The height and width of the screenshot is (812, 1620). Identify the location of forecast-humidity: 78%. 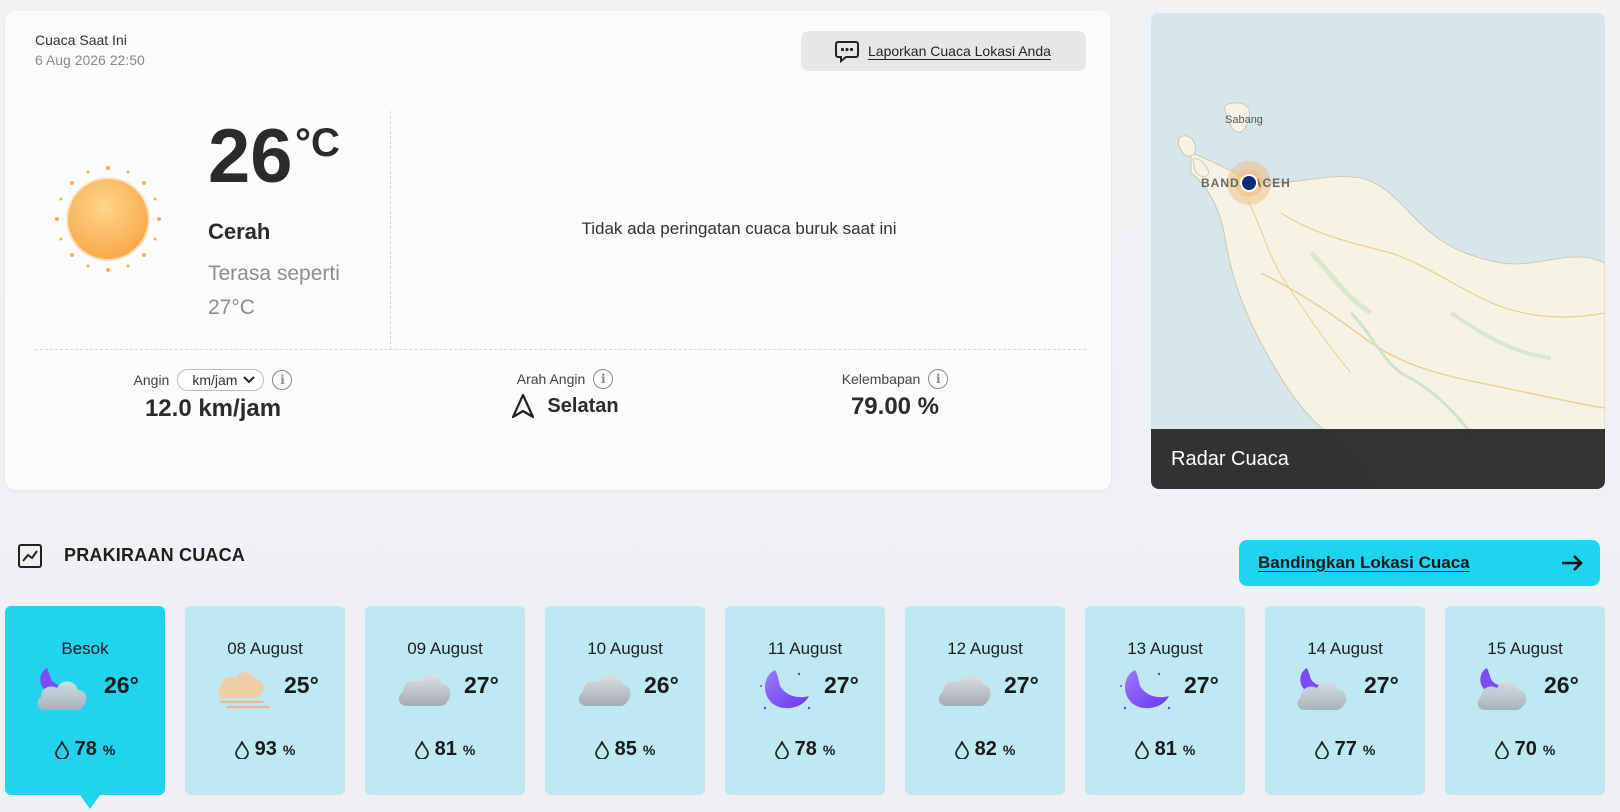
(85, 749).